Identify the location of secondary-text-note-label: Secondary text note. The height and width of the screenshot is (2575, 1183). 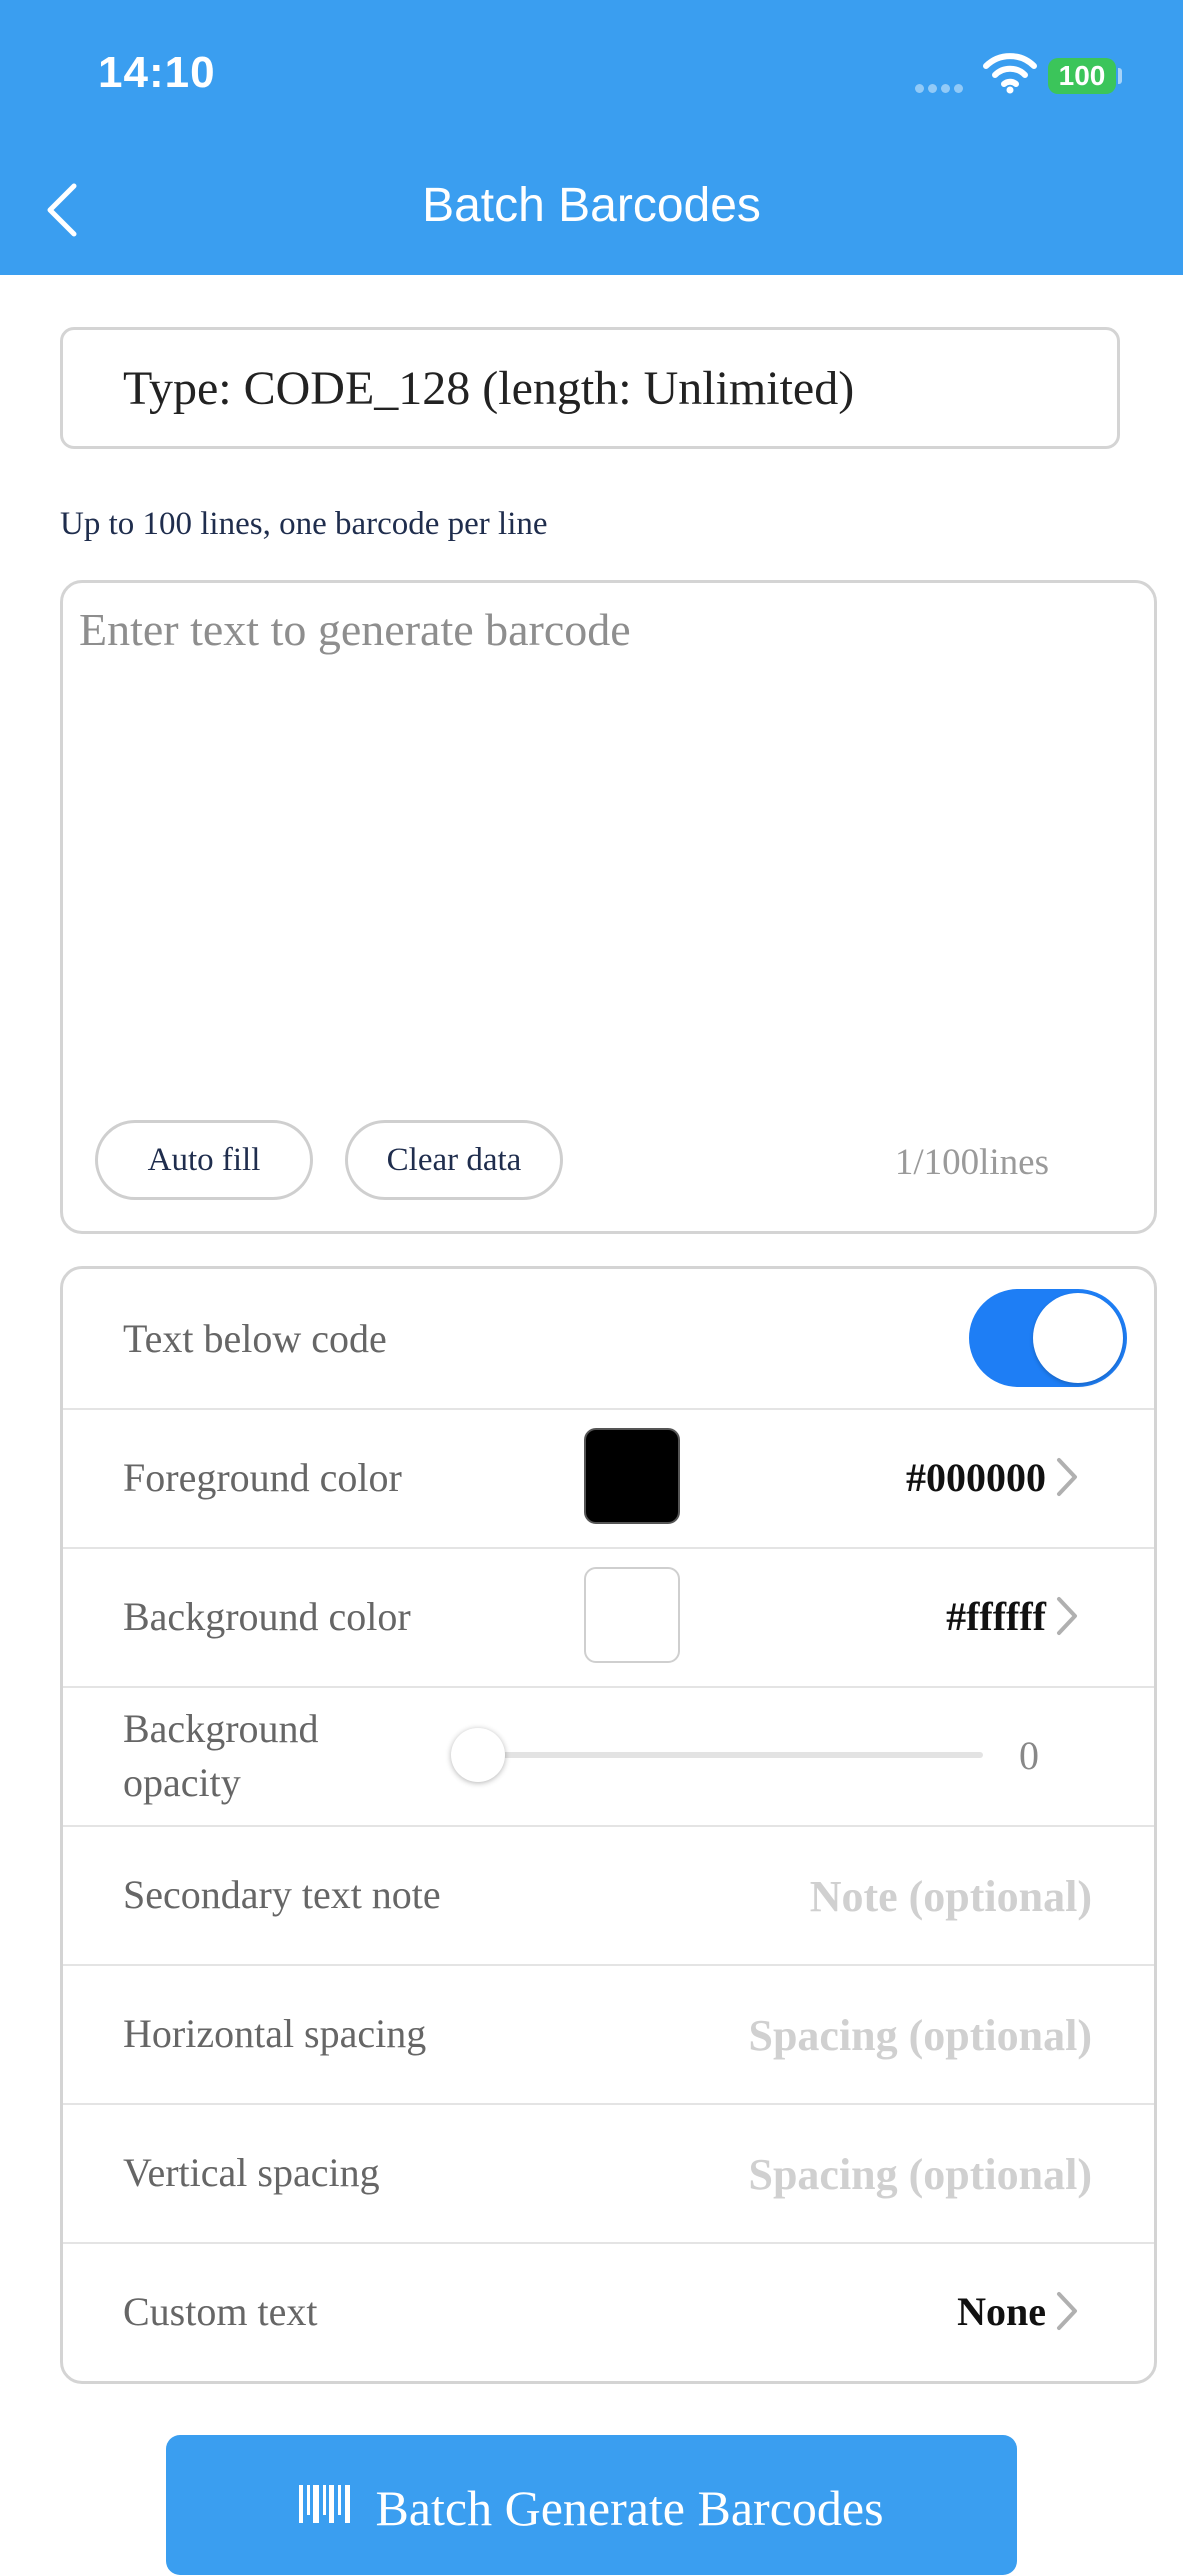
(282, 1894).